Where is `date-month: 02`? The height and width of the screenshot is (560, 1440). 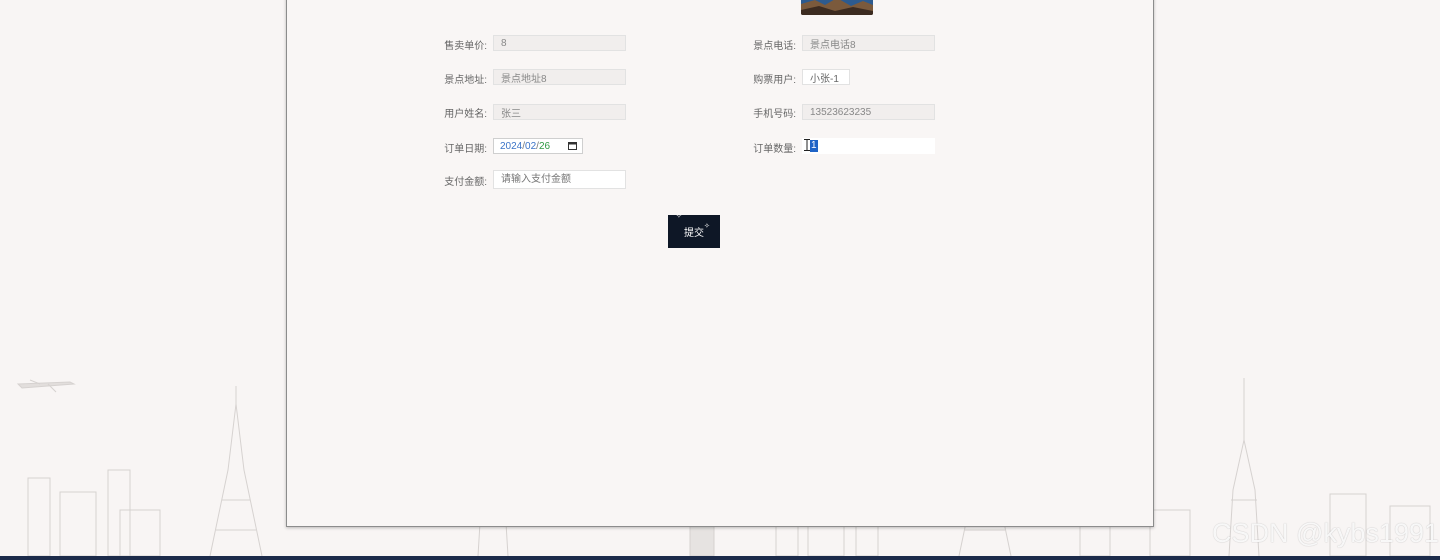 date-month: 02 is located at coordinates (531, 146).